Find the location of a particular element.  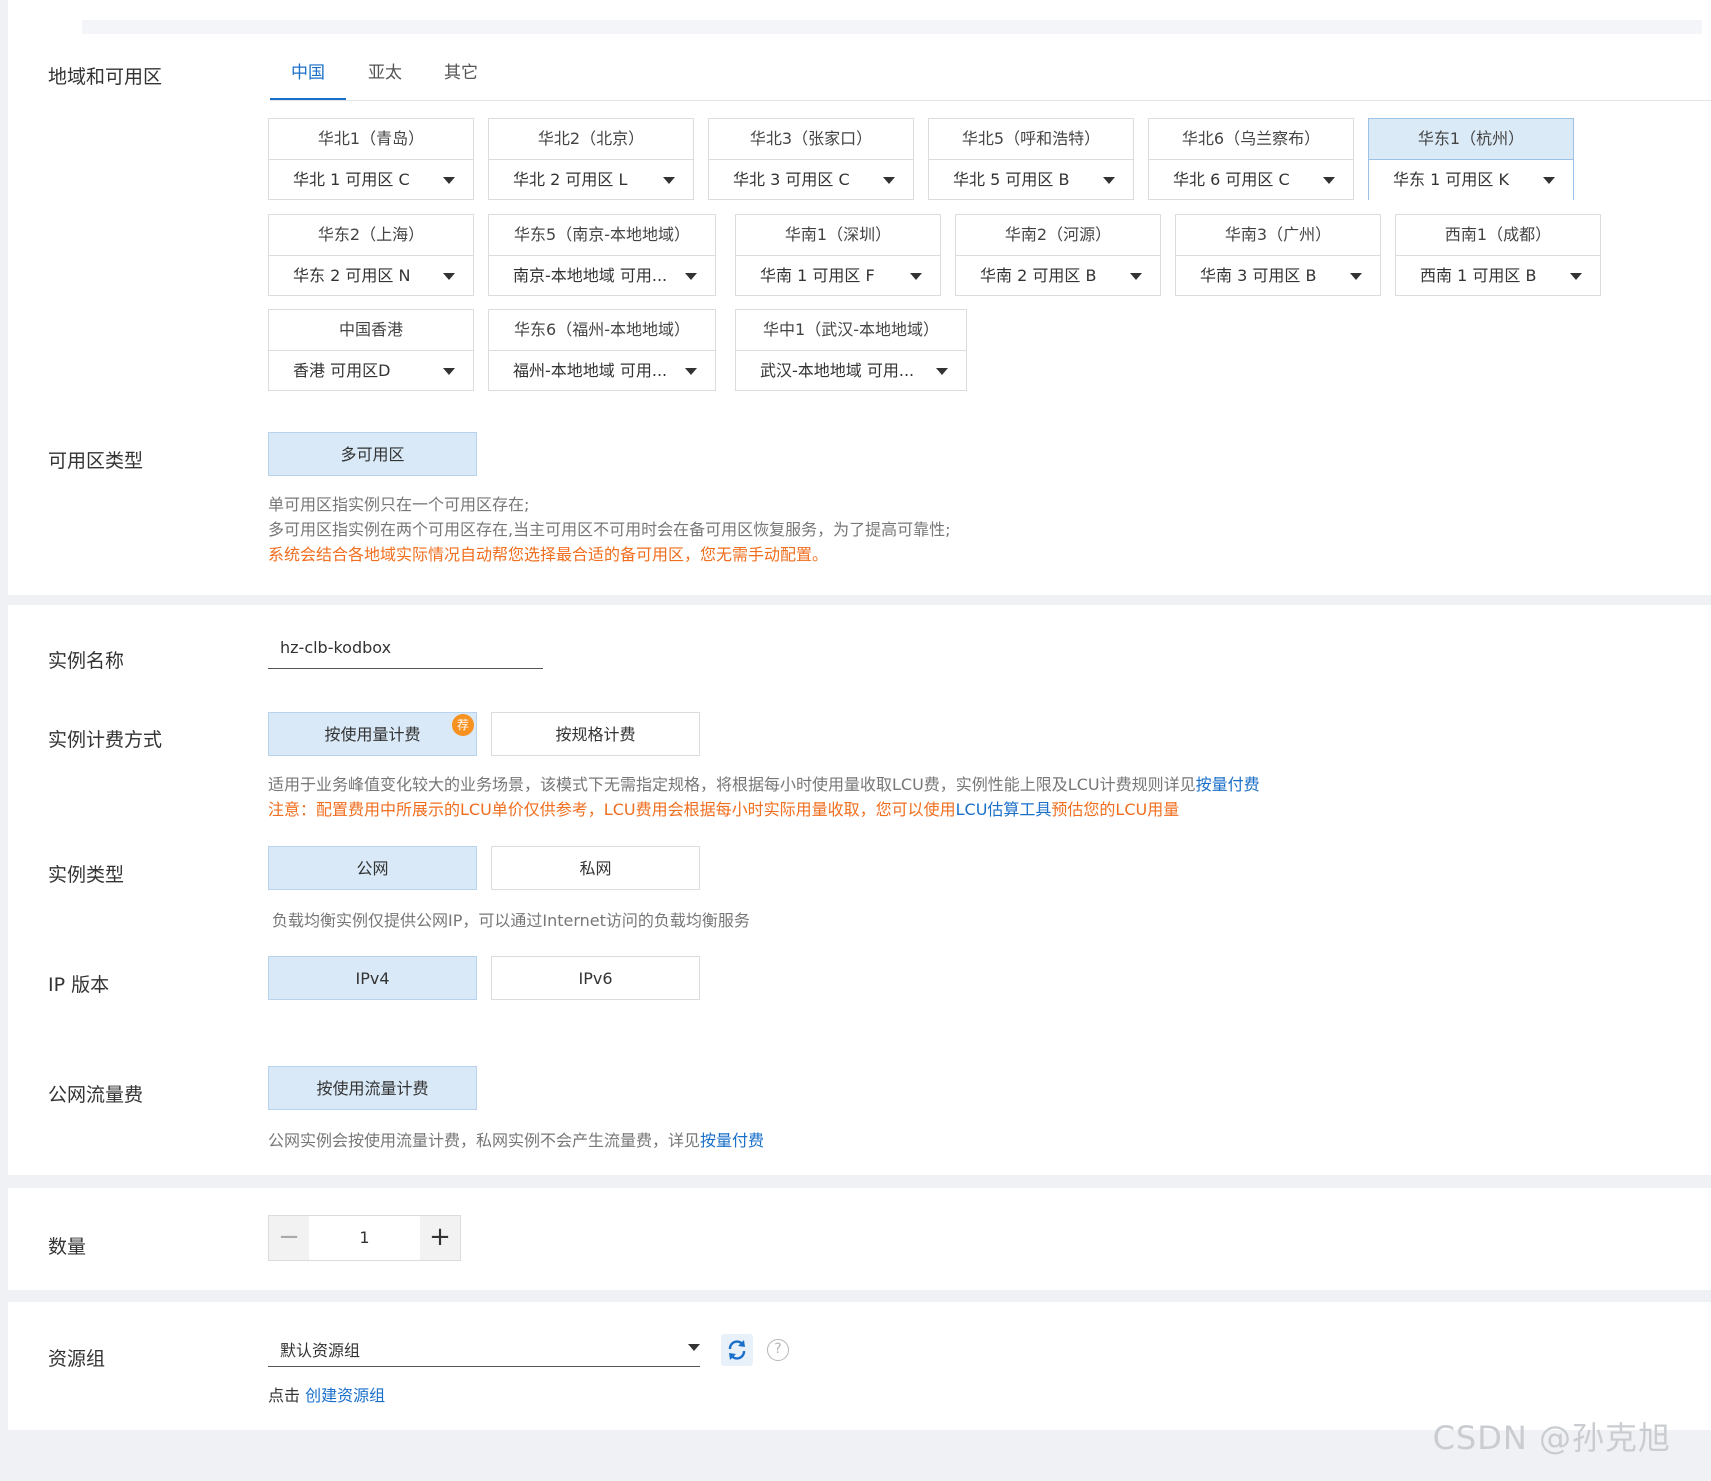

resource-group-hint: 点击 创建资源组 is located at coordinates (326, 1394).